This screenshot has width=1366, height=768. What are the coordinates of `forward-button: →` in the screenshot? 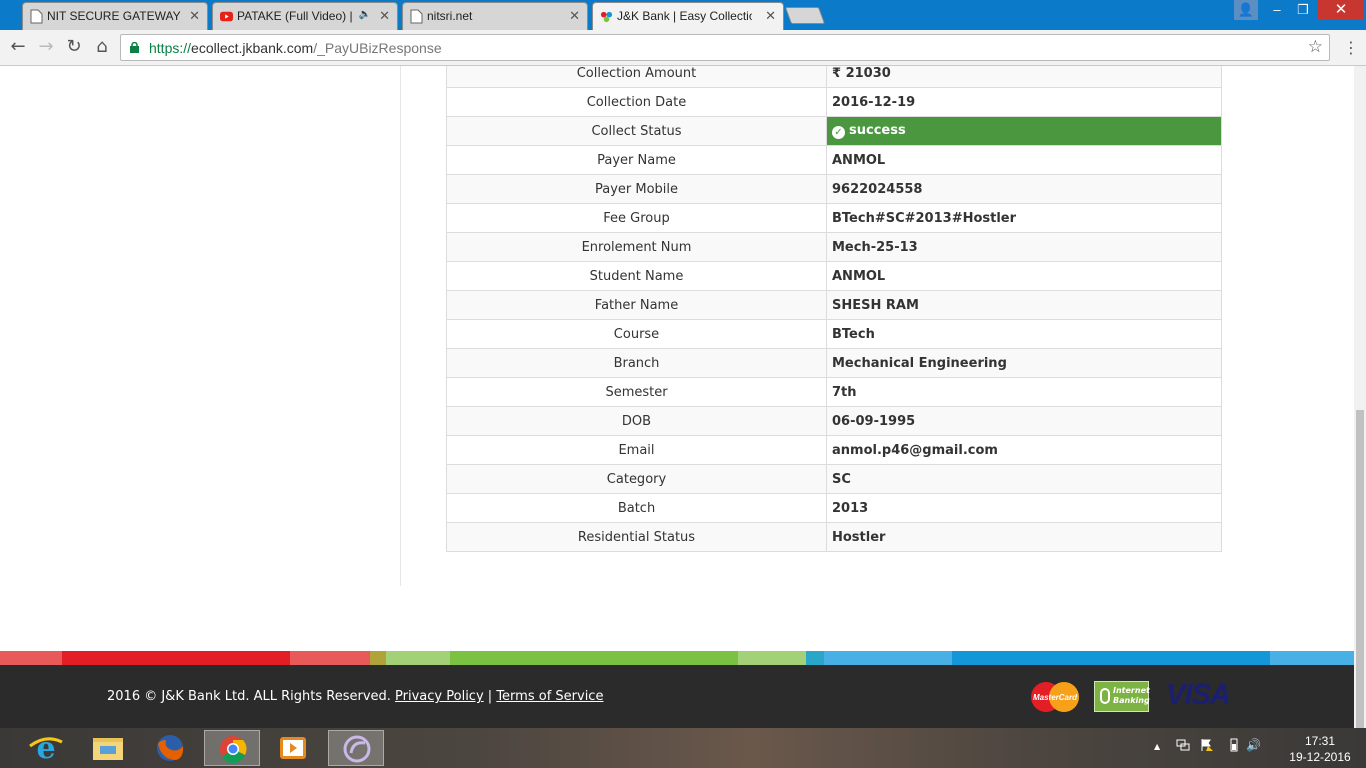 It's located at (46, 48).